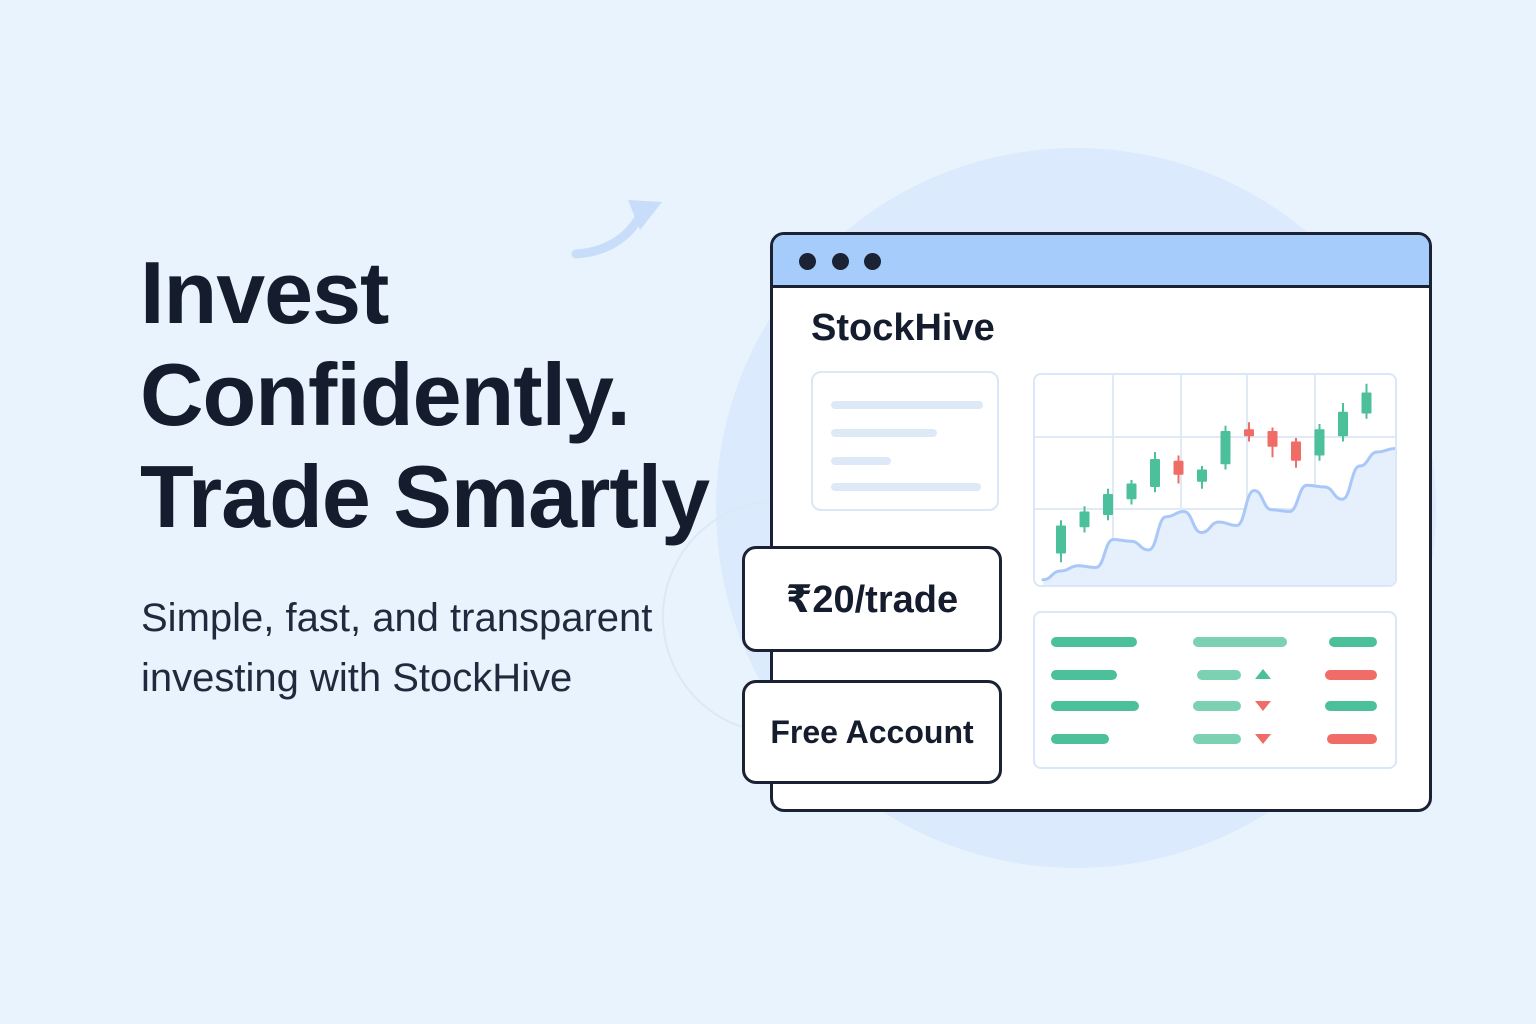  Describe the element at coordinates (425, 496) in the screenshot. I see `headline-line-3: Trade Smartly` at that location.